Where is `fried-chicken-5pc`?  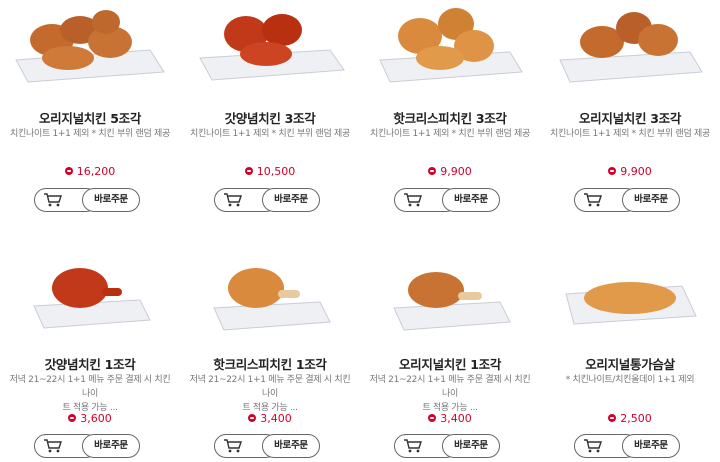 fried-chicken-5pc is located at coordinates (90, 46).